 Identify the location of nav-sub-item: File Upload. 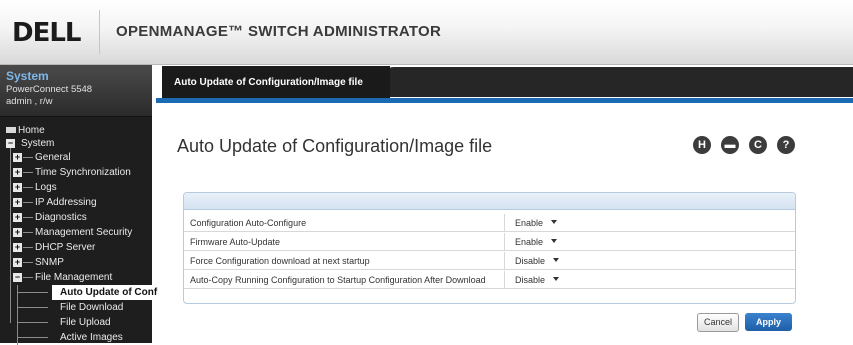
(85, 322).